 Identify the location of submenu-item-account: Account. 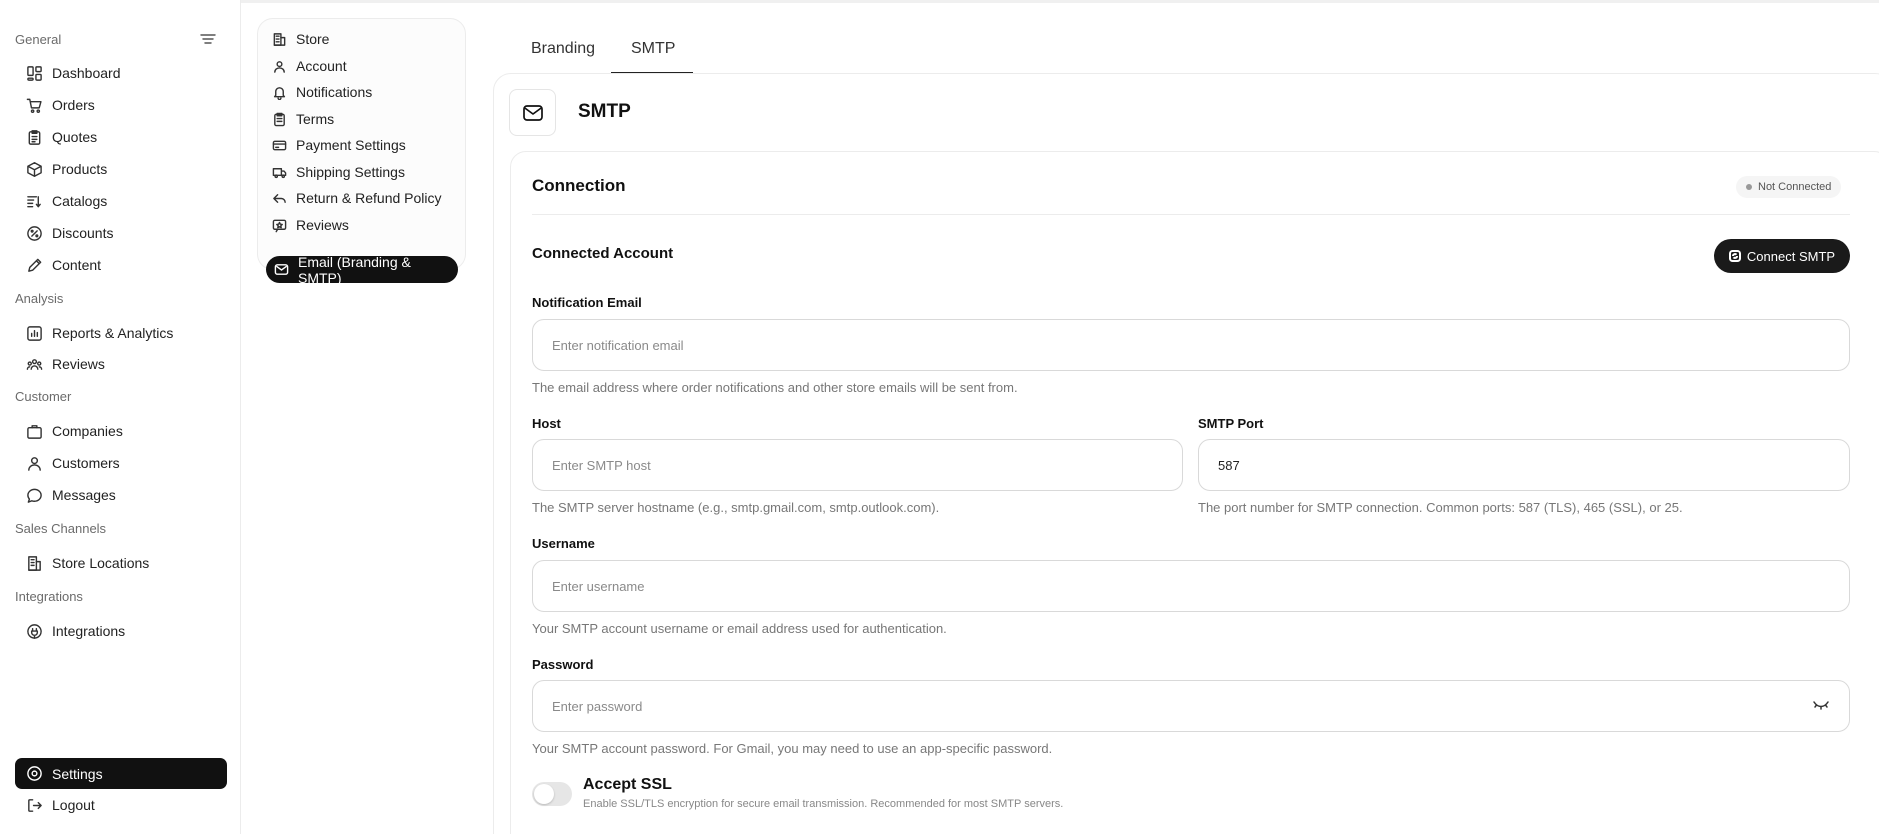
(309, 66).